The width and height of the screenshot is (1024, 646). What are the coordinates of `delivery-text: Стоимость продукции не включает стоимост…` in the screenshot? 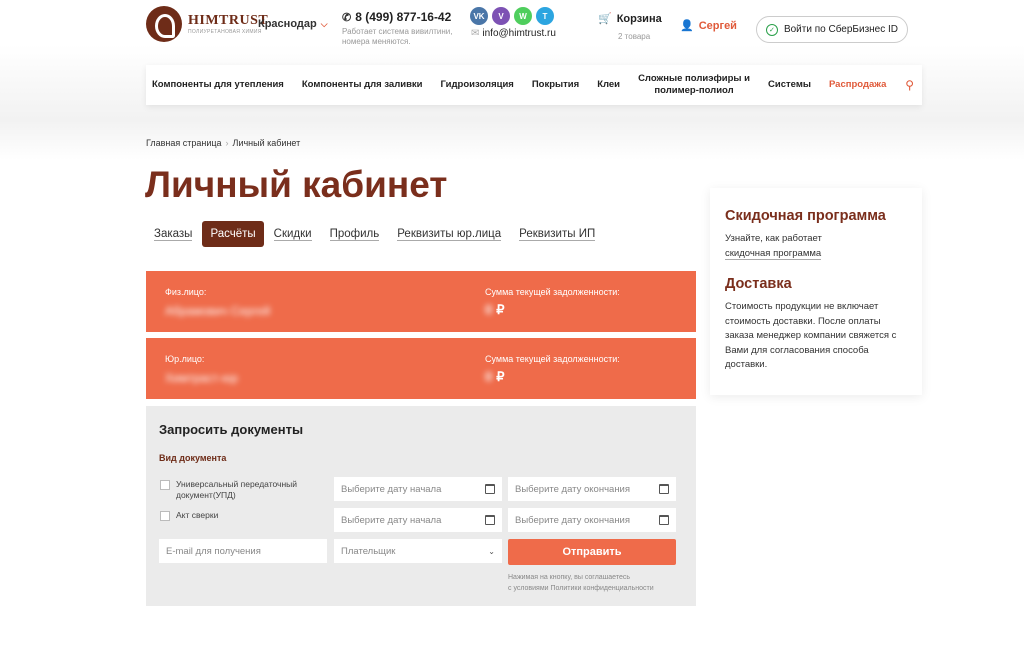 It's located at (811, 335).